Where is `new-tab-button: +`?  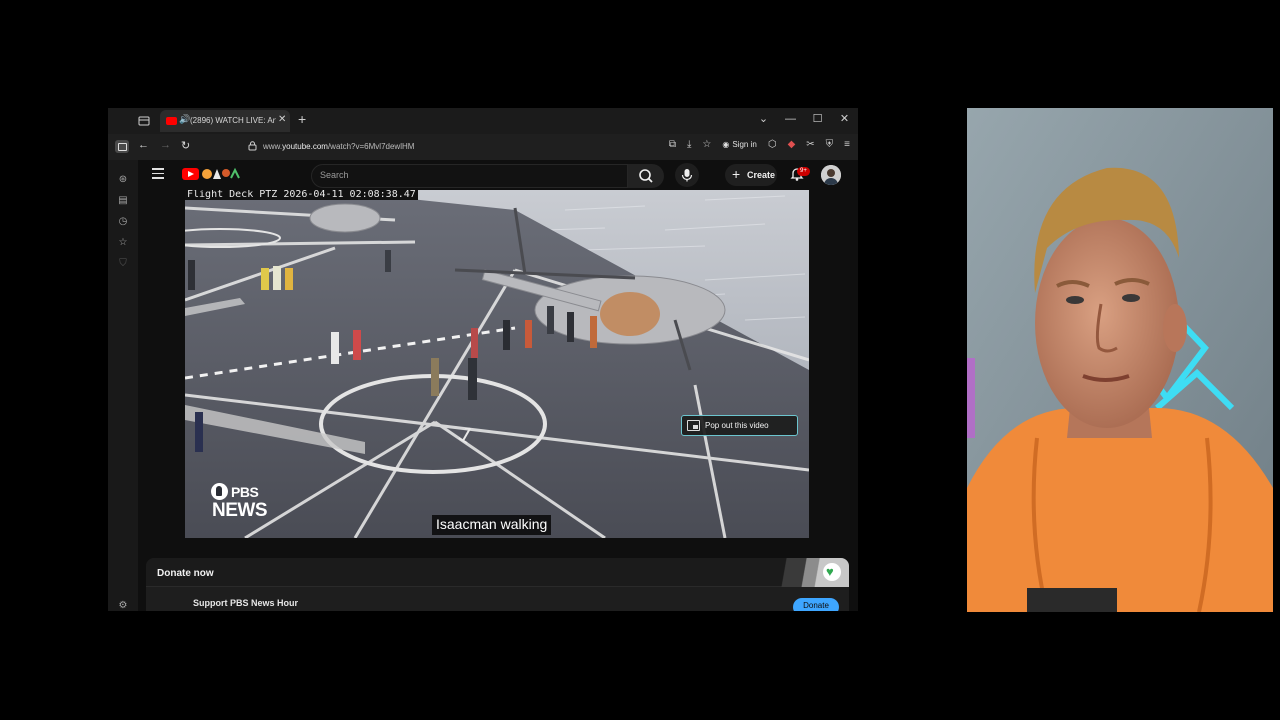 new-tab-button: + is located at coordinates (302, 119).